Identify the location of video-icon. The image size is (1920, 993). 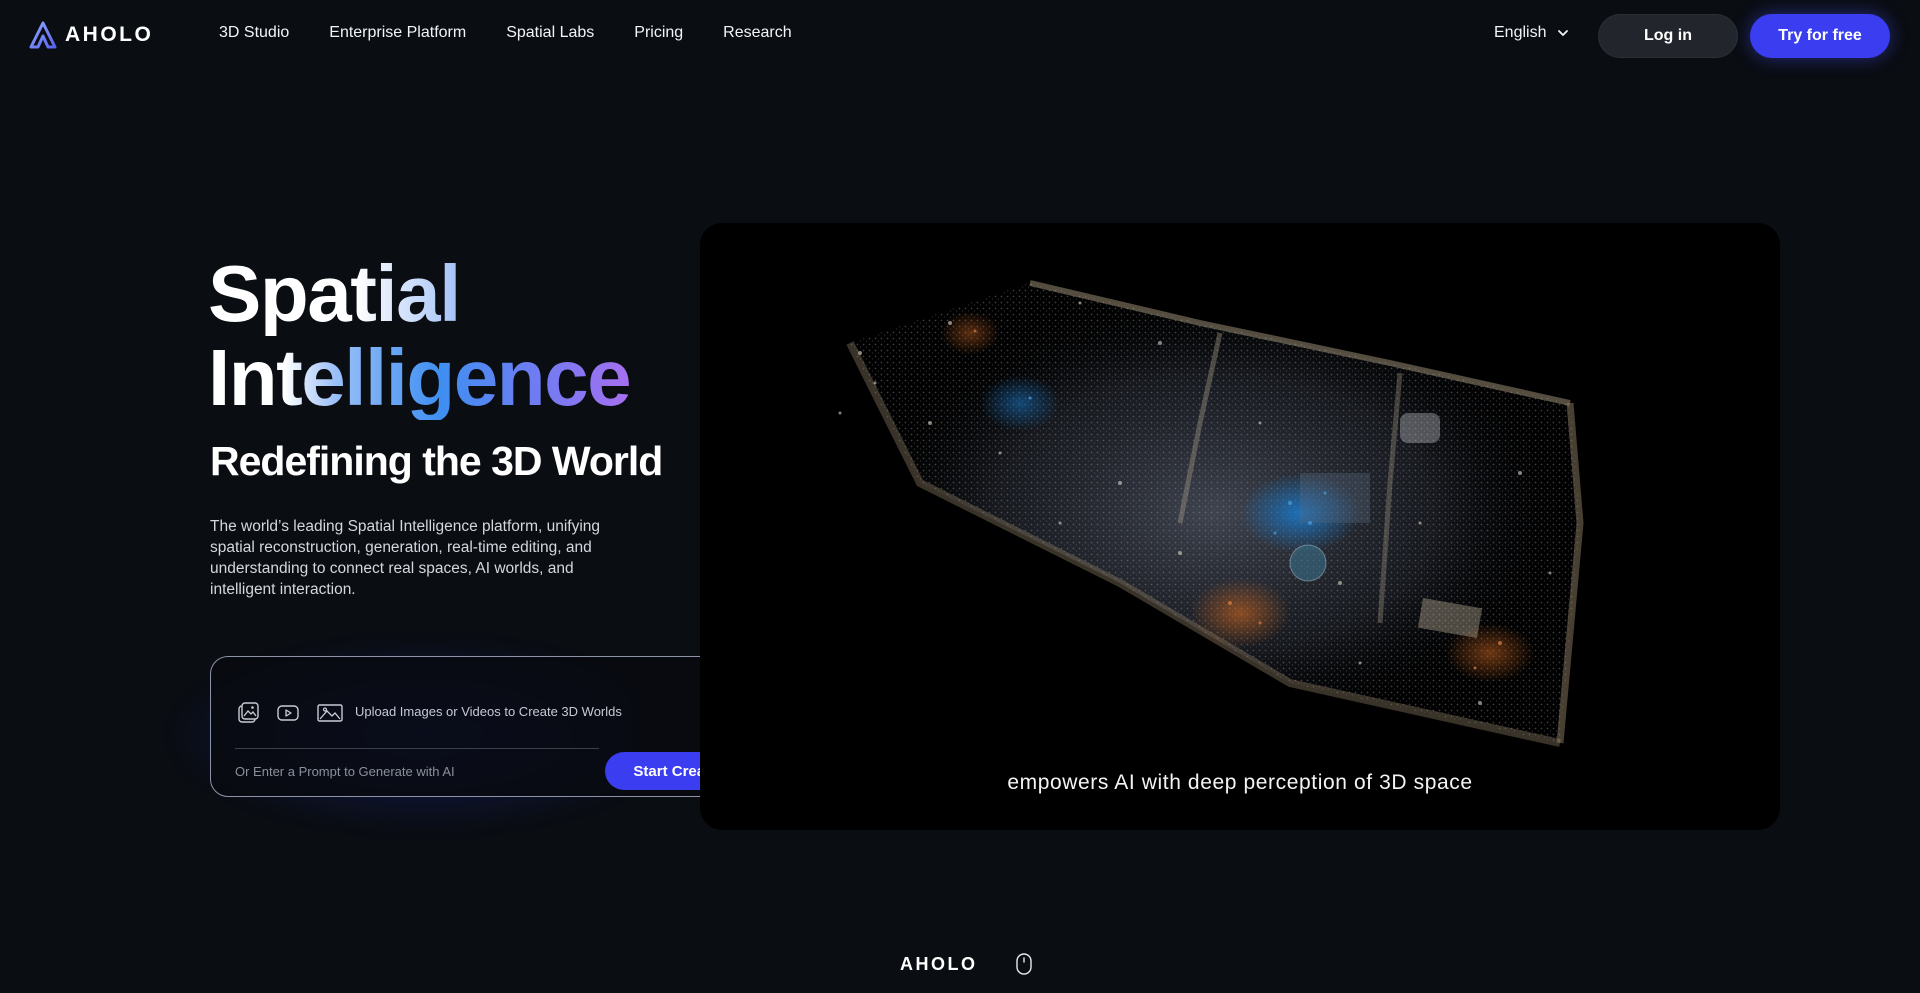
(288, 713).